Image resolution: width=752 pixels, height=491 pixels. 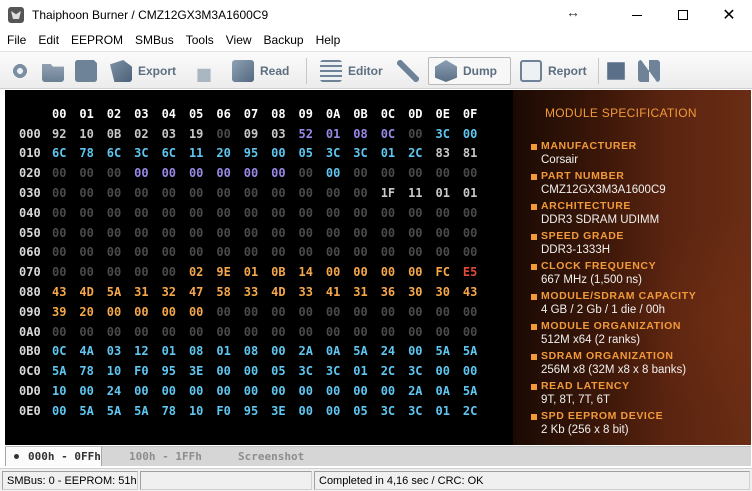 What do you see at coordinates (351, 71) in the screenshot?
I see `editor-button: Editor` at bounding box center [351, 71].